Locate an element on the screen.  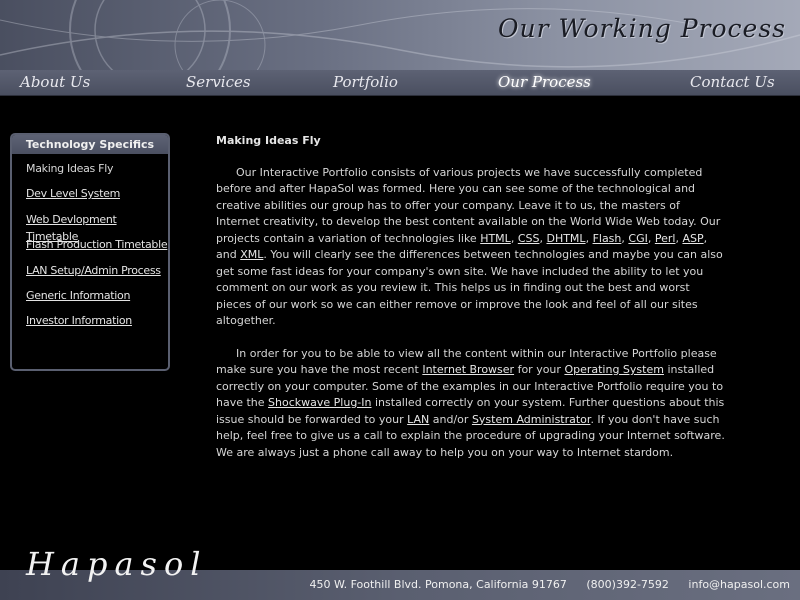
sidebar-link-investor-information: Investor Information is located at coordinates (79, 320).